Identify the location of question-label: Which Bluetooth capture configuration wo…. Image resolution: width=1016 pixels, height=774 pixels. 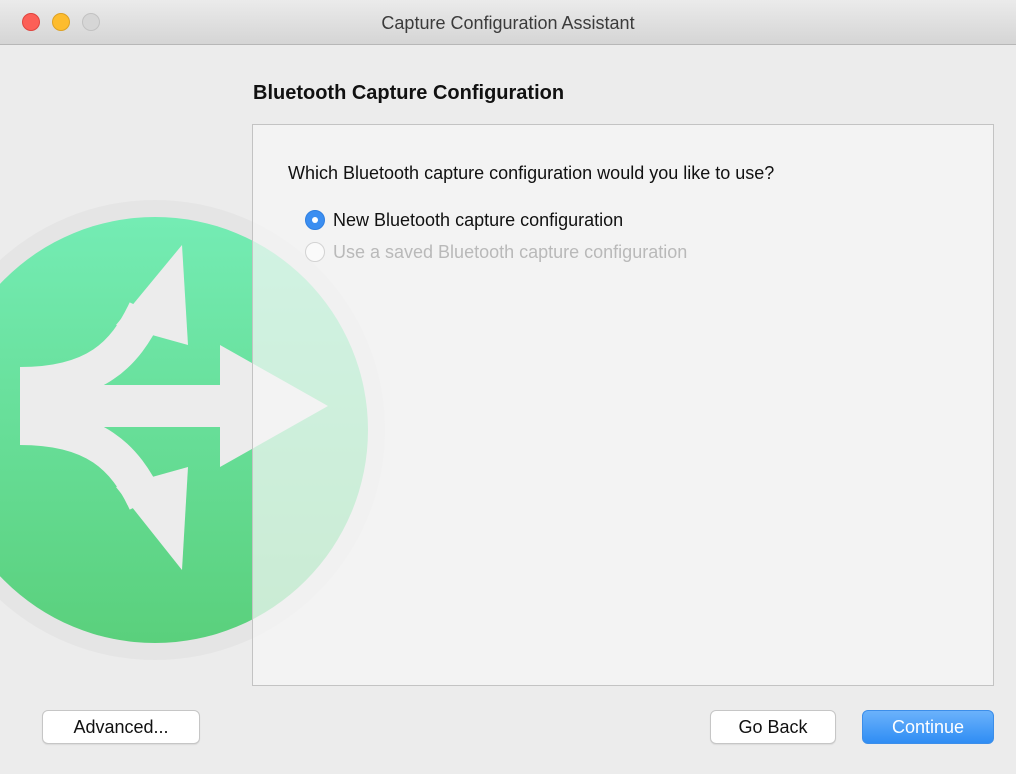
(531, 173).